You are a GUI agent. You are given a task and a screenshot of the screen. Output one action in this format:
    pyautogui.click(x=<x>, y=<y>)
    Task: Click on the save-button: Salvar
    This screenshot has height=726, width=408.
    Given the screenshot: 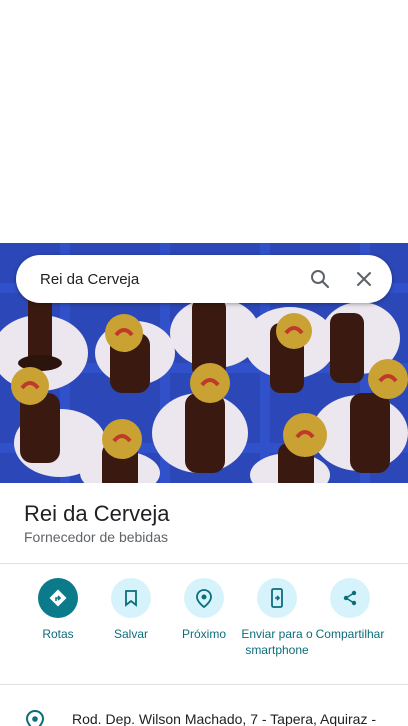 What is the action you would take?
    pyautogui.click(x=131, y=610)
    